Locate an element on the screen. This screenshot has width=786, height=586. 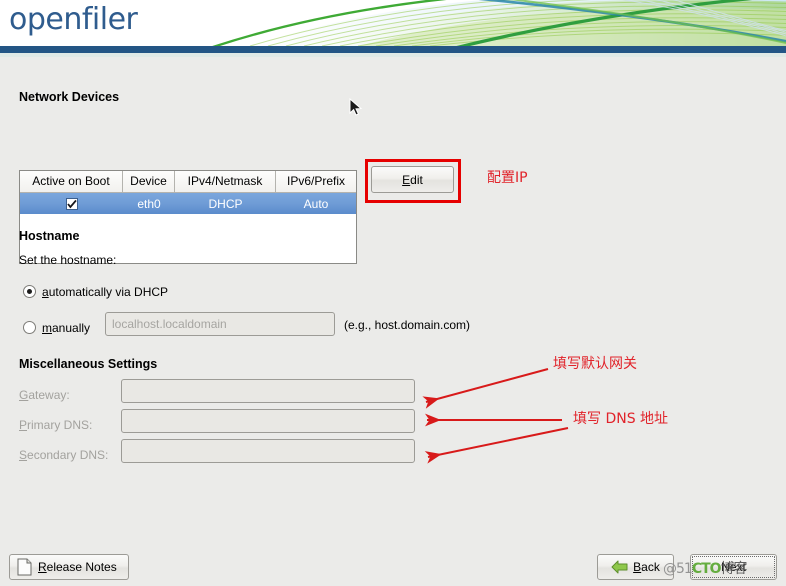
edit-button-label: Edit is located at coordinates (412, 179).